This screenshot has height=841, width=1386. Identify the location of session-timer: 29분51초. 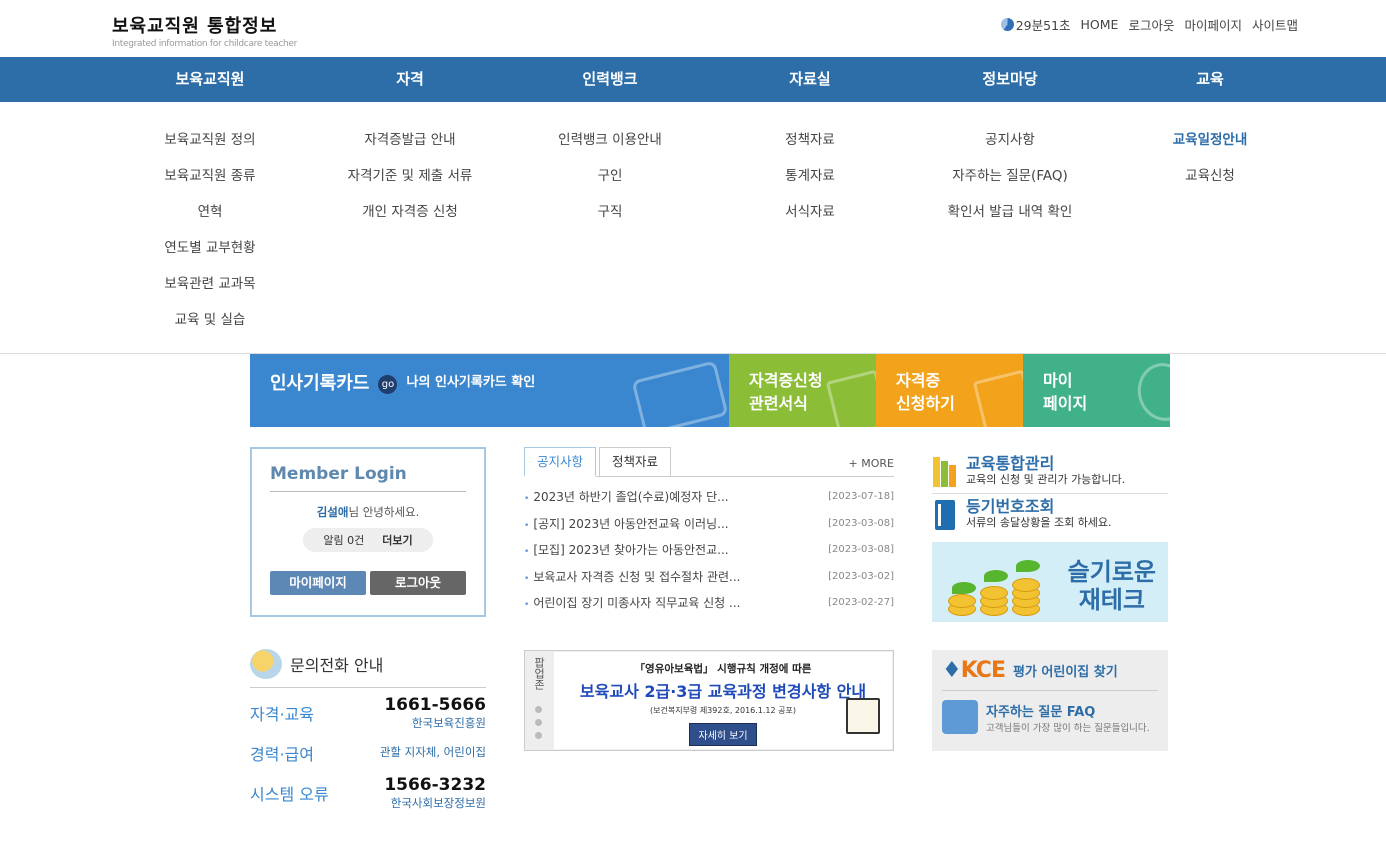
(1035, 24).